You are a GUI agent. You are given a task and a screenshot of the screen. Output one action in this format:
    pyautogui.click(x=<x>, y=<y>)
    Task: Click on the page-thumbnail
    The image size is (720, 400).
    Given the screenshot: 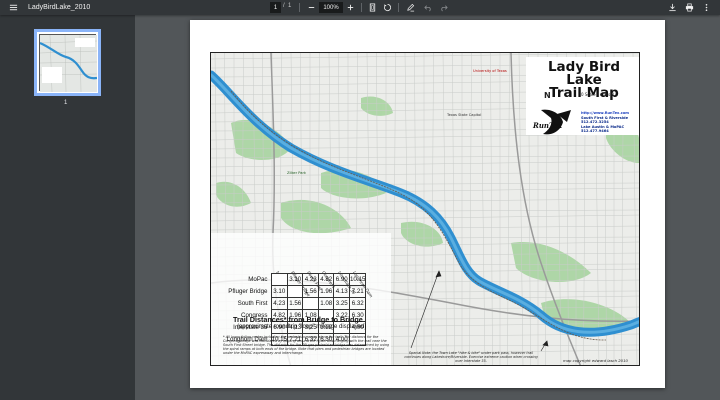 What is the action you would take?
    pyautogui.click(x=67, y=62)
    